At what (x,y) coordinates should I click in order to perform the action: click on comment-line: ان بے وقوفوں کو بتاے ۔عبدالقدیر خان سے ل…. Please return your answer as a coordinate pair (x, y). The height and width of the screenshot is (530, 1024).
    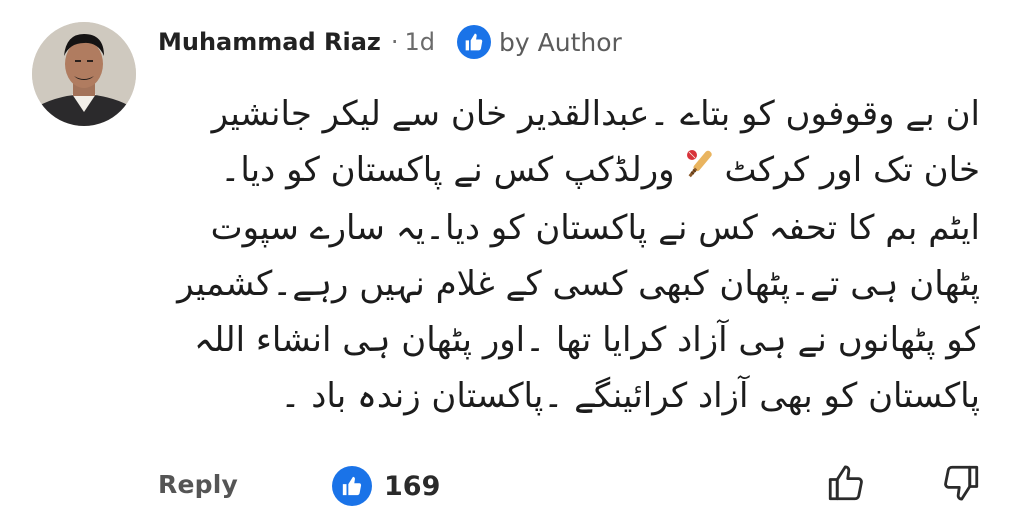
    Looking at the image, I should click on (595, 114).